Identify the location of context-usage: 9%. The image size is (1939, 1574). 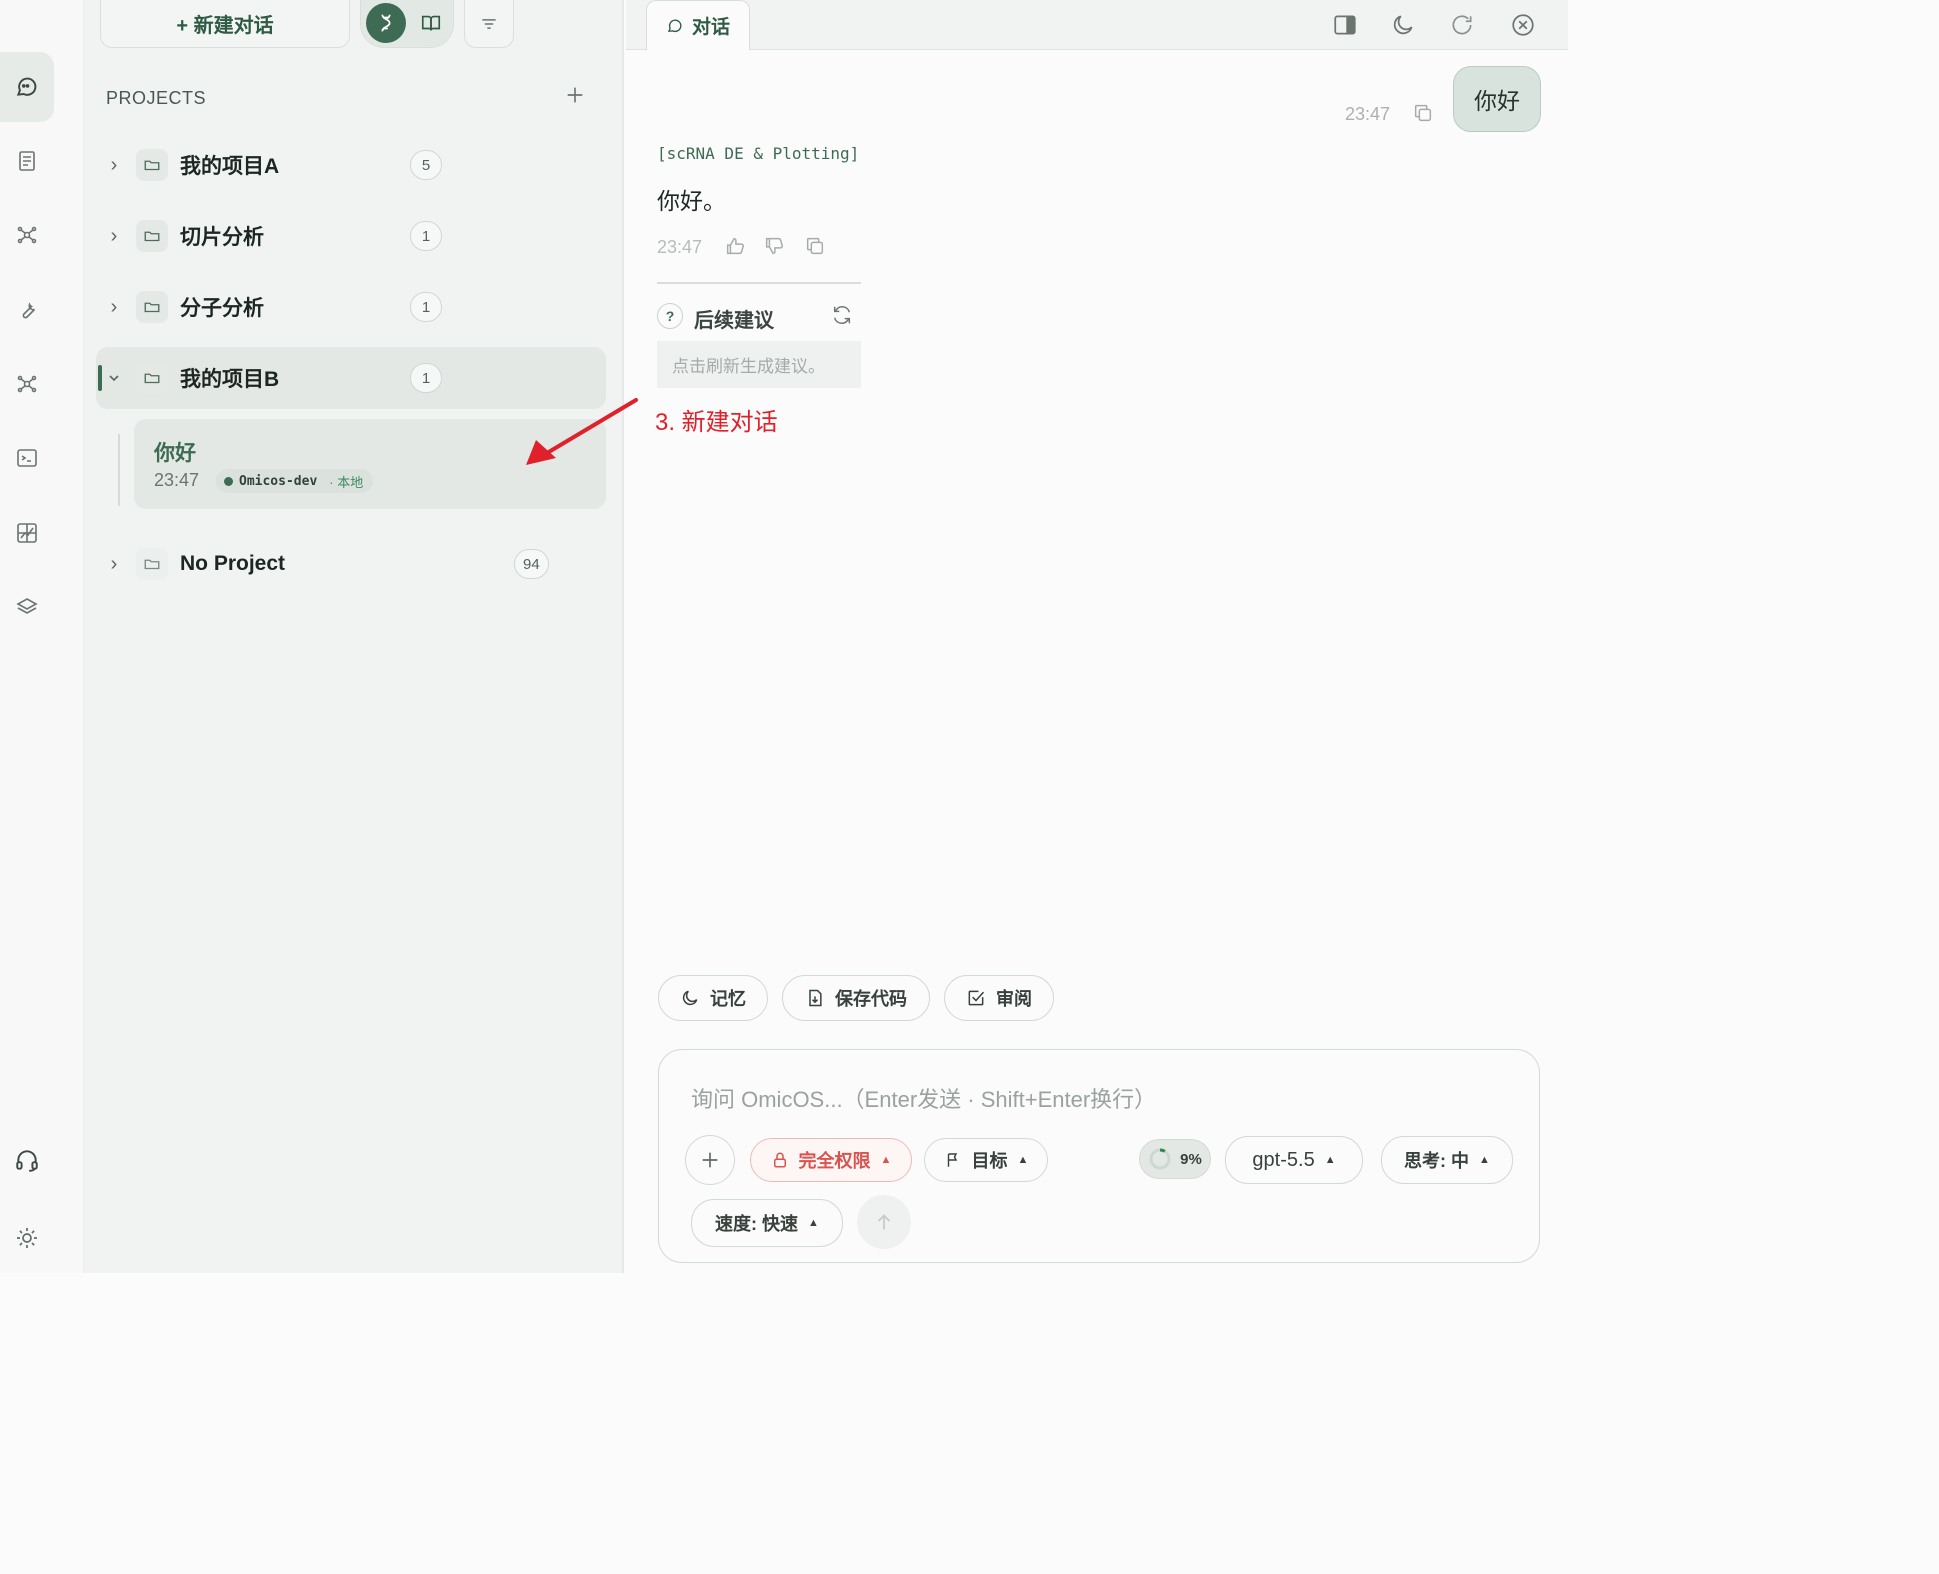
(1175, 1159).